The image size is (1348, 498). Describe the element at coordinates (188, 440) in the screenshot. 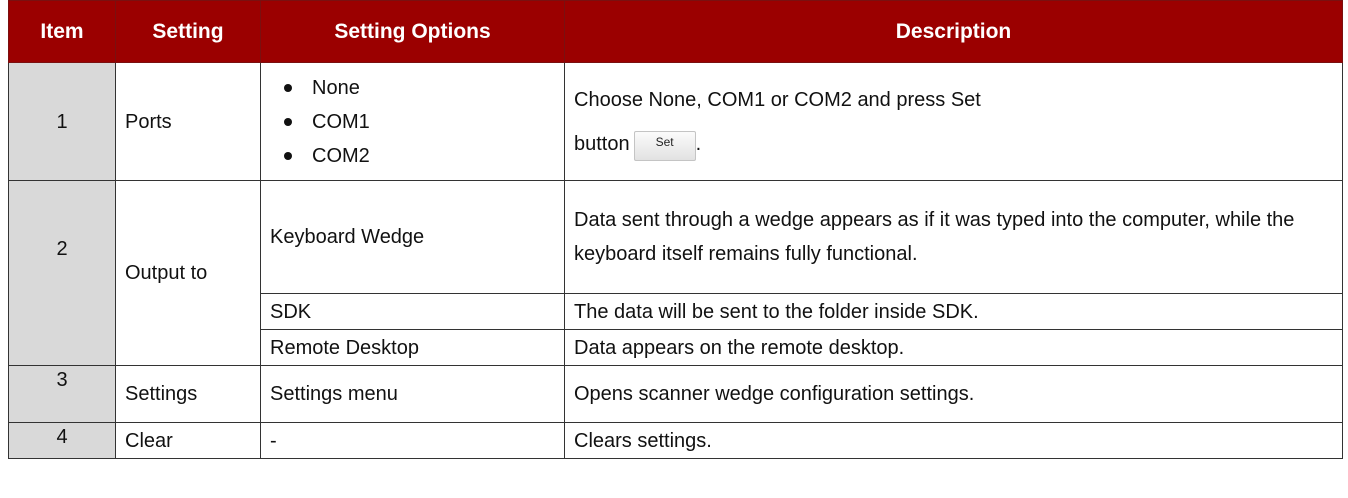

I see `setting-name: Clear` at that location.